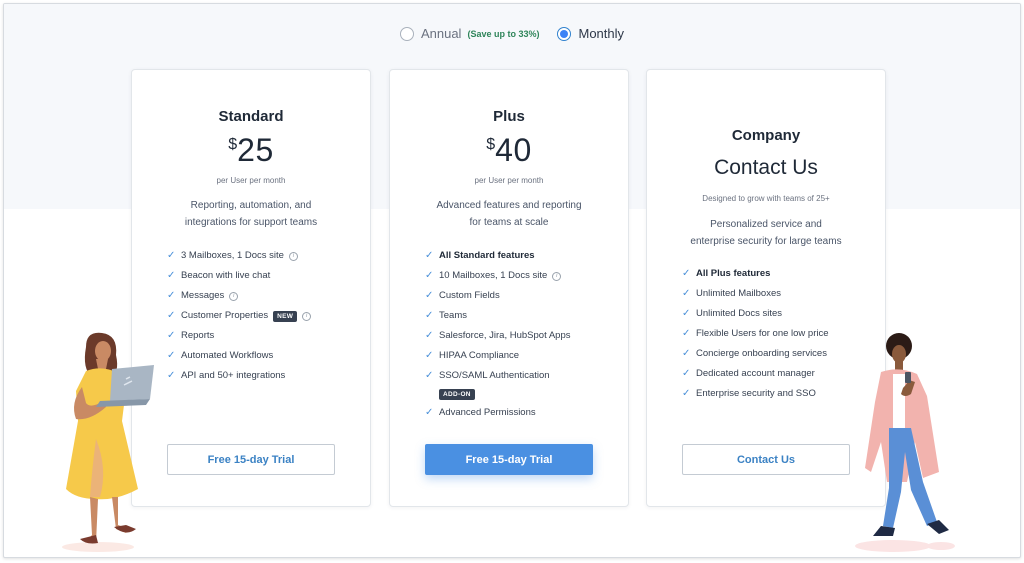 The width and height of the screenshot is (1024, 563). Describe the element at coordinates (766, 459) in the screenshot. I see `contact-us-button: Contact Us` at that location.